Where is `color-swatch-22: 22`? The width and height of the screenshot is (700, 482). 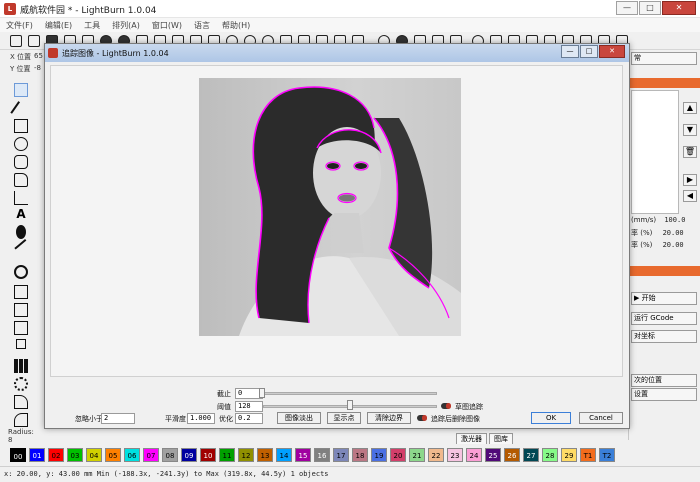 color-swatch-22: 22 is located at coordinates (436, 455).